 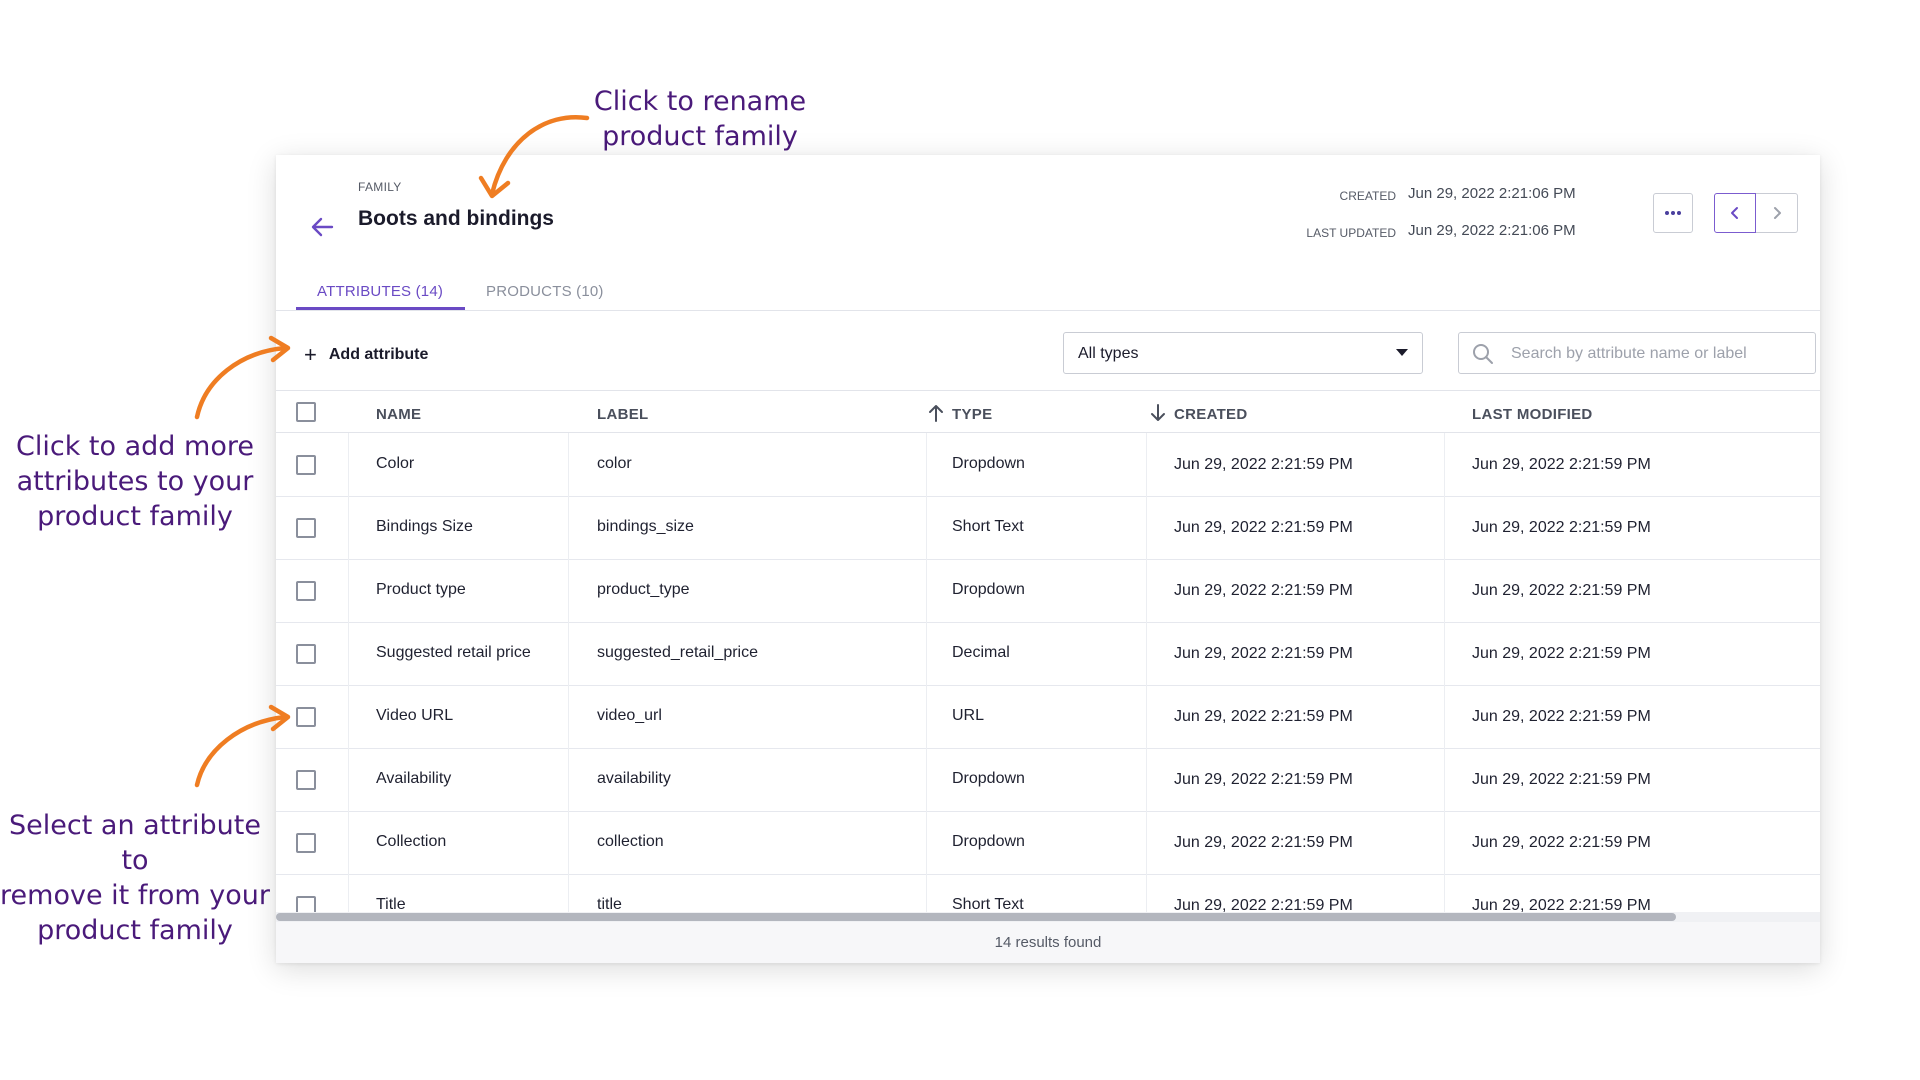 What do you see at coordinates (380, 291) in the screenshot?
I see `tab-attributes: ATTRIBUTES (14)` at bounding box center [380, 291].